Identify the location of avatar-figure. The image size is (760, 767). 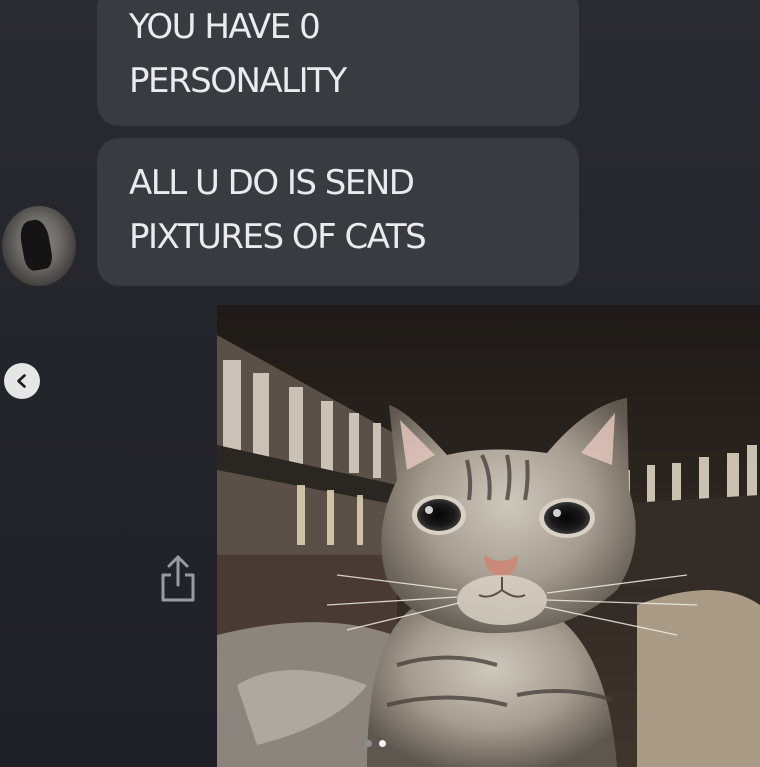
(36, 245).